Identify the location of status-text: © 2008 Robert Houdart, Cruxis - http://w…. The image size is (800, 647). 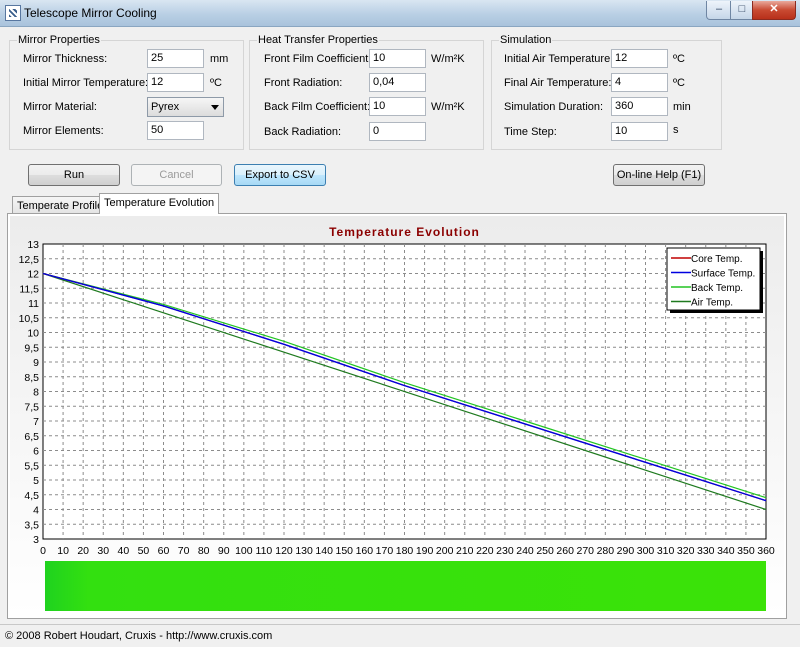
(139, 636).